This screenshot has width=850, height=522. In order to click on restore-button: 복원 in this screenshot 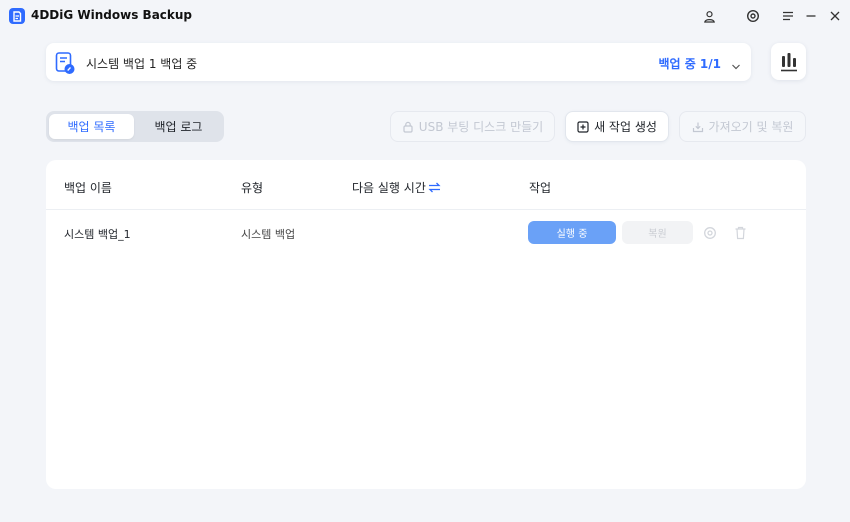, I will do `click(657, 232)`.